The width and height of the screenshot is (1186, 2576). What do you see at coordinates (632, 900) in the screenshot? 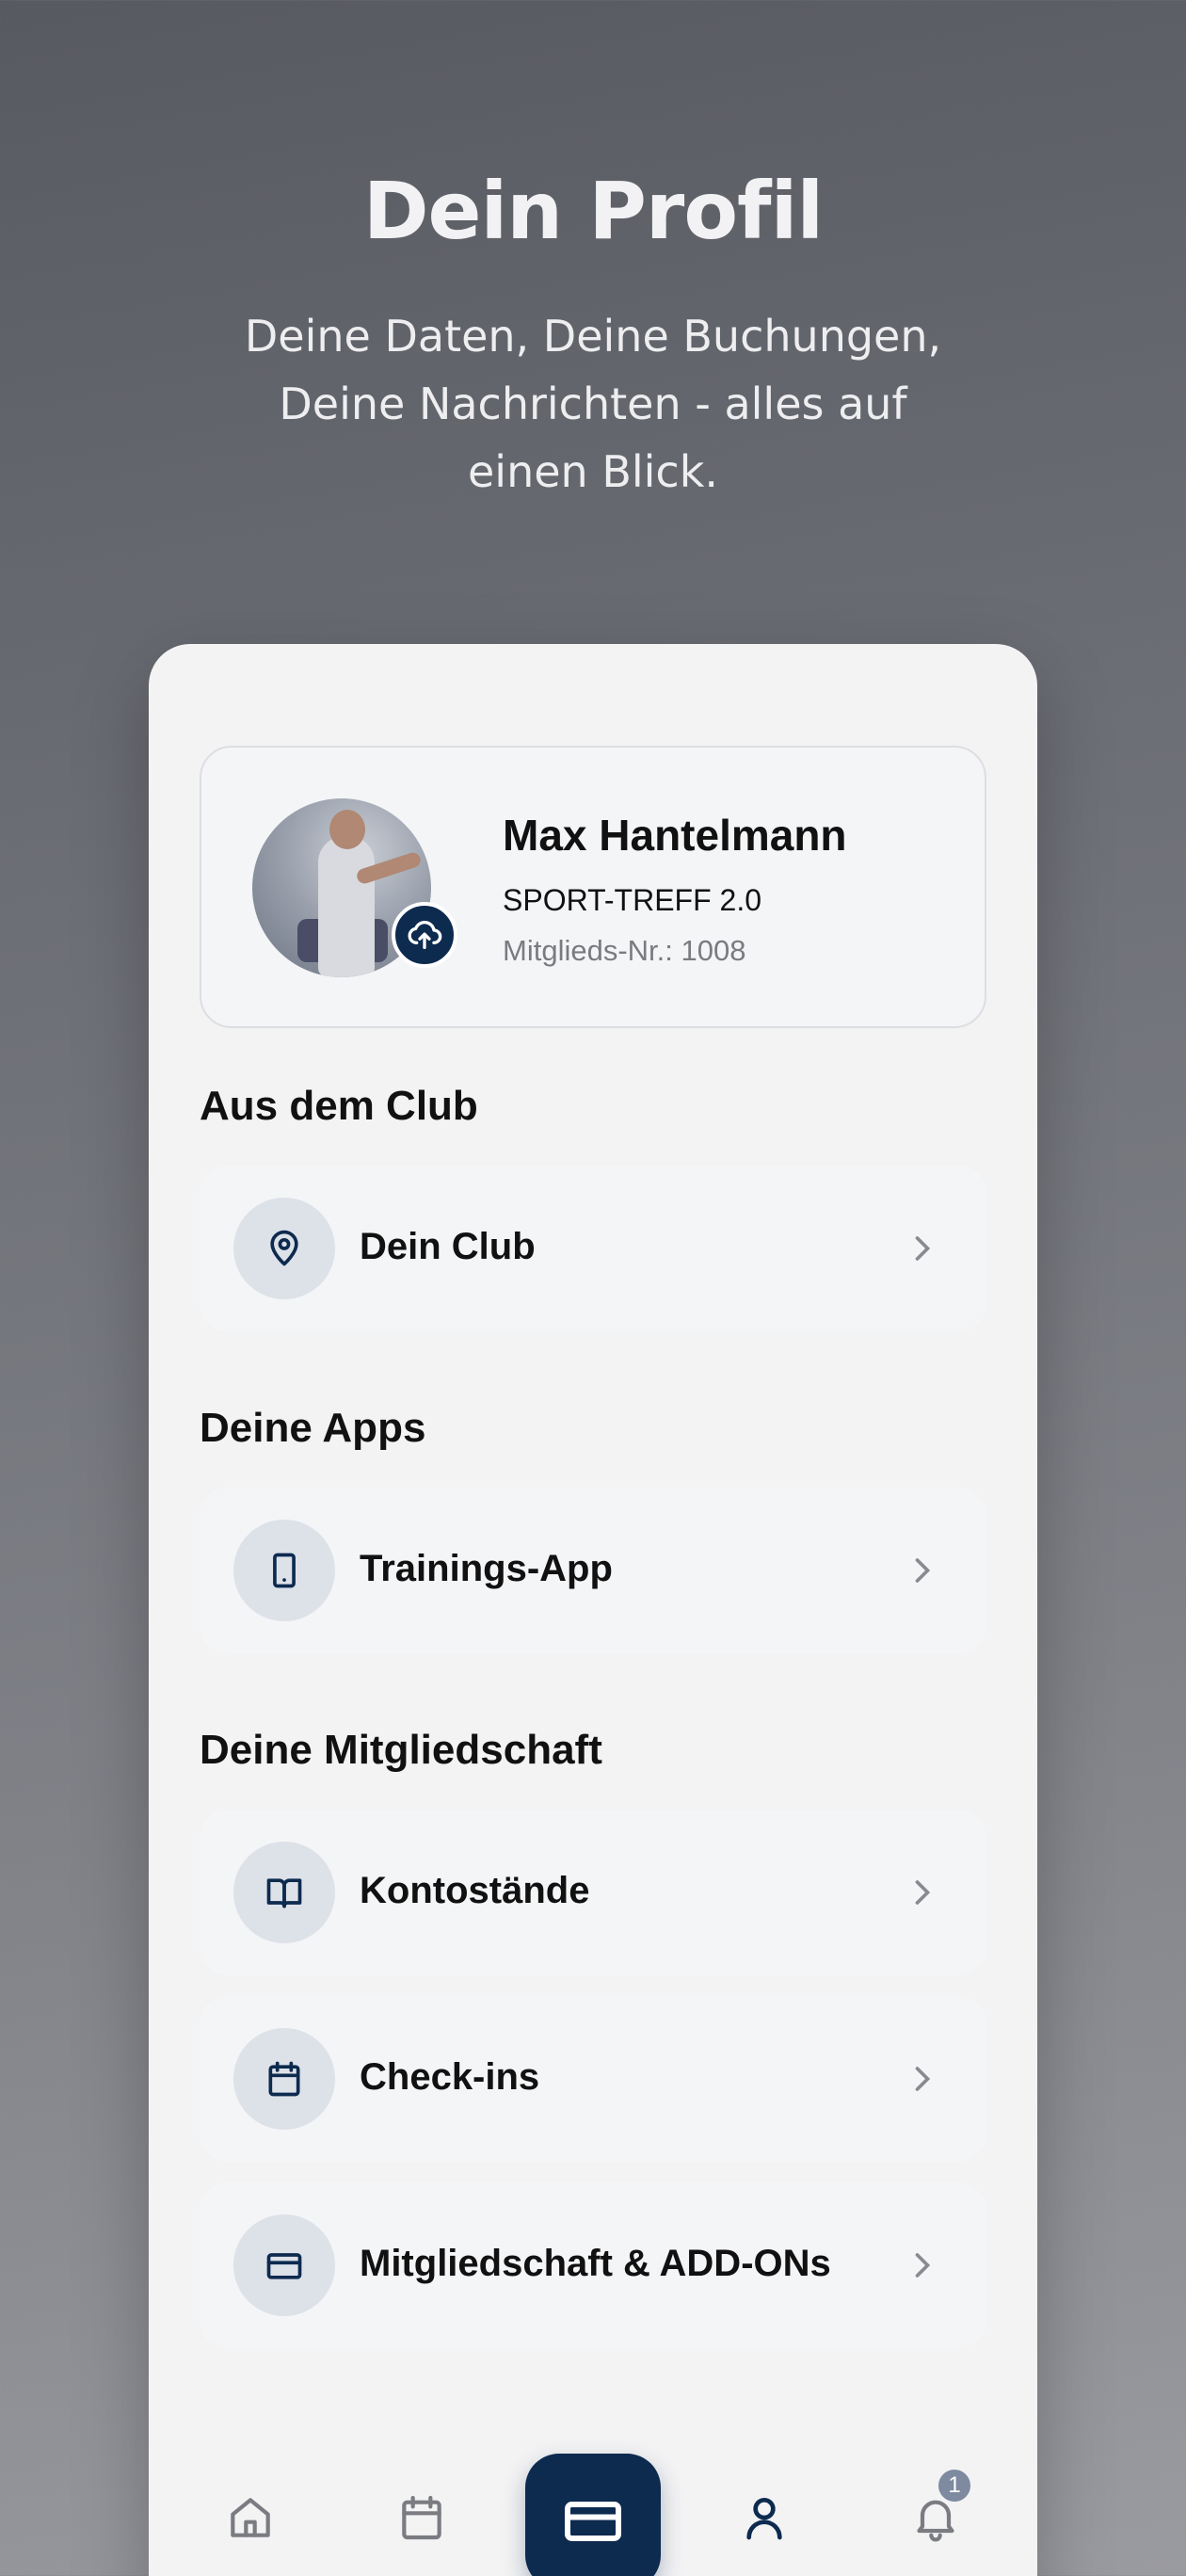
I see `profile-club: SPORT-TREFF 2.0` at bounding box center [632, 900].